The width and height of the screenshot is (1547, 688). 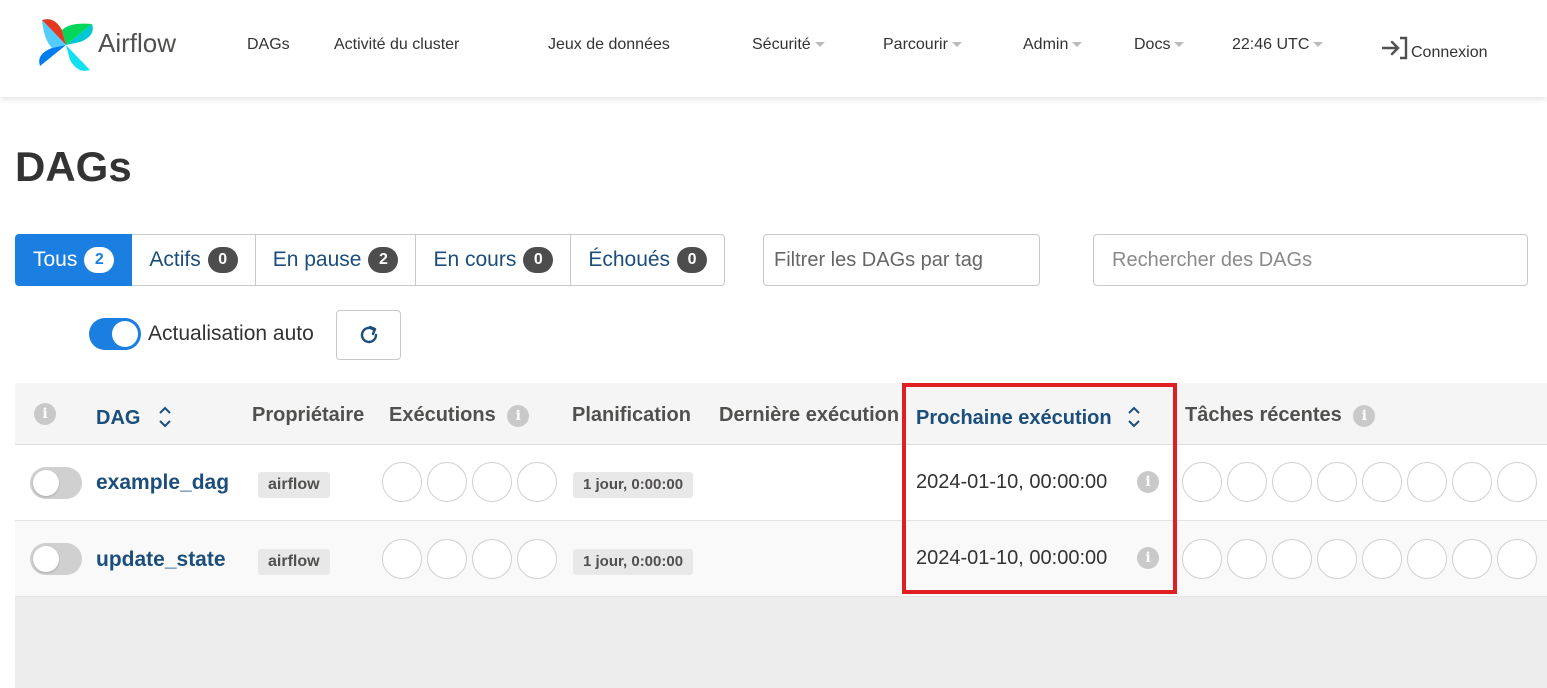 I want to click on filter-all-button: Tous 2, so click(x=74, y=260).